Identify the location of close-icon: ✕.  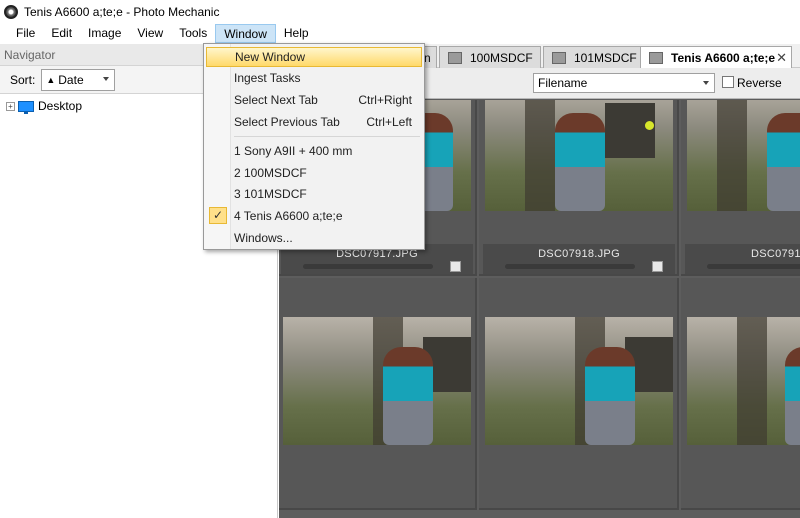
(781, 58).